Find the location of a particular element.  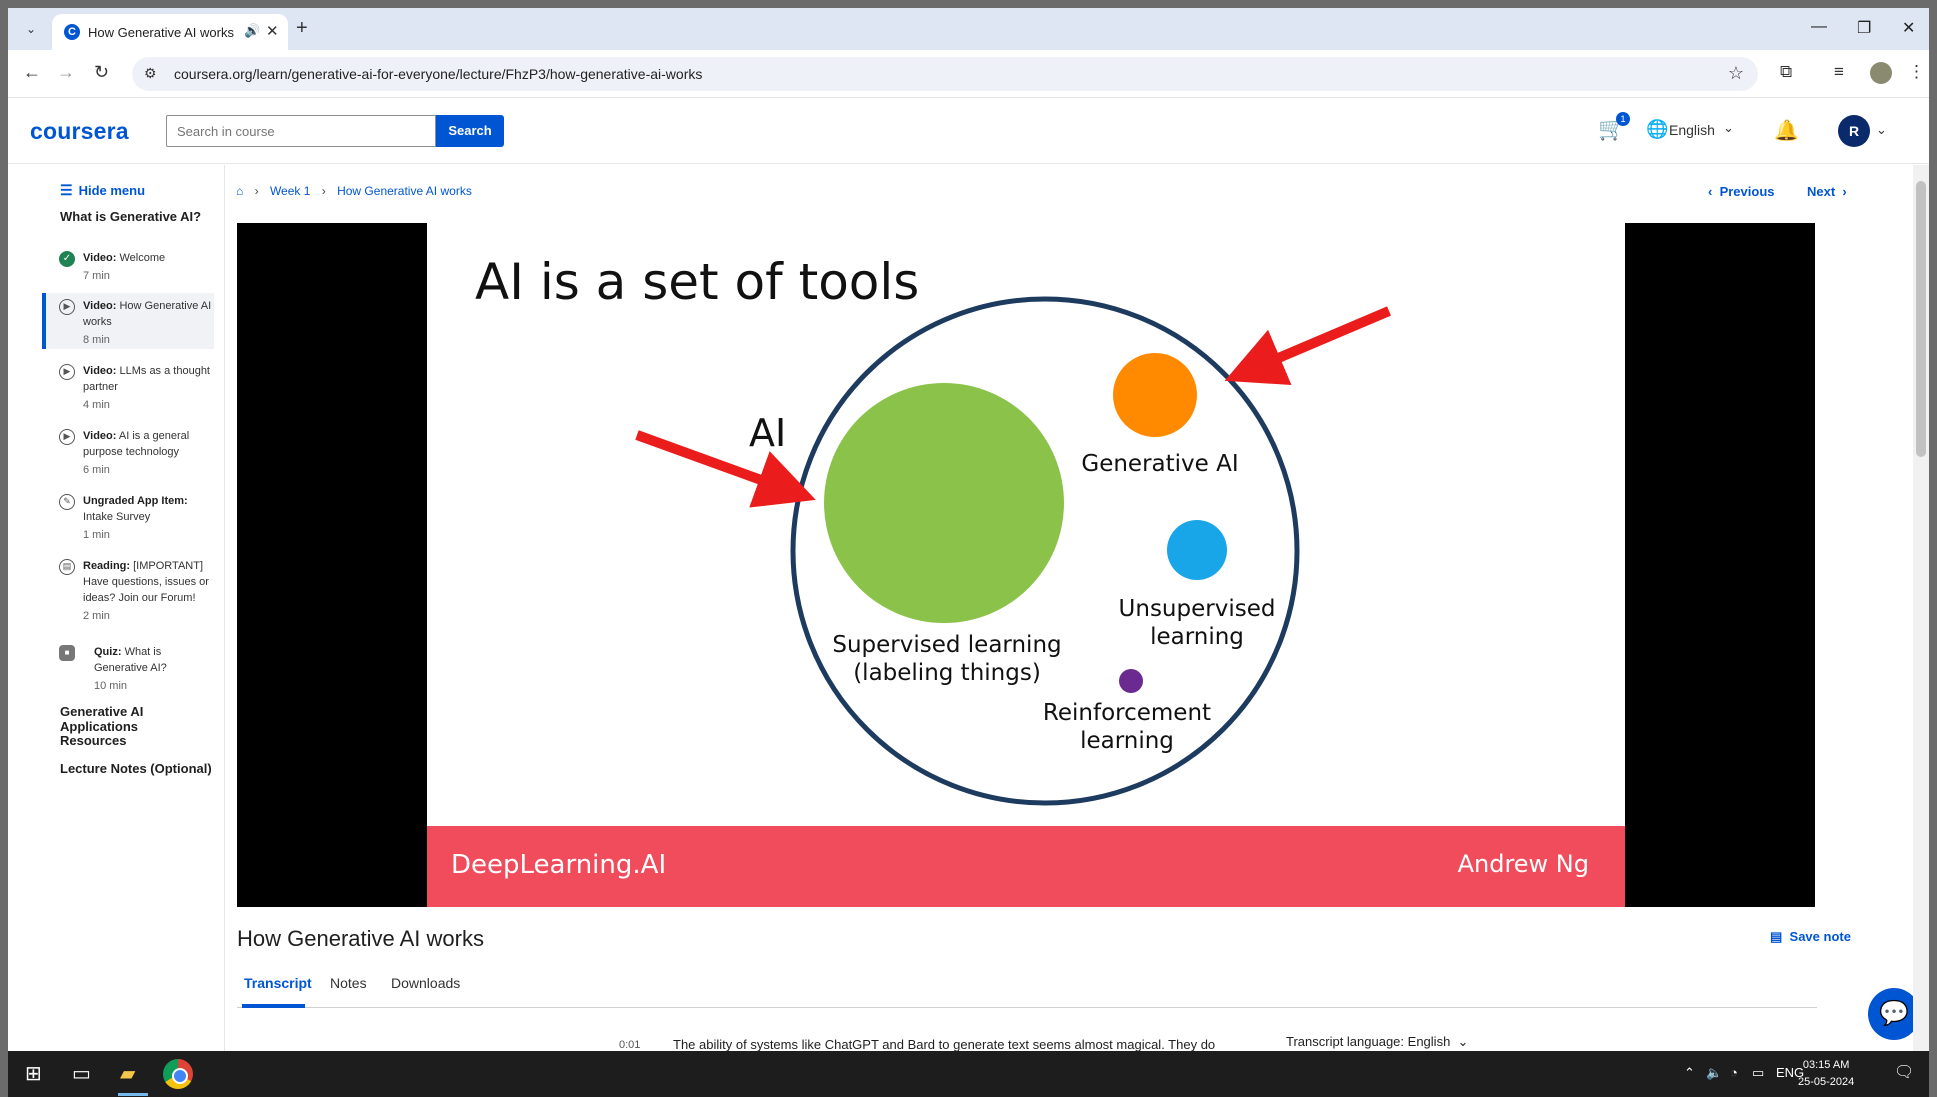

transcript-language-value: English is located at coordinates (1429, 1041).